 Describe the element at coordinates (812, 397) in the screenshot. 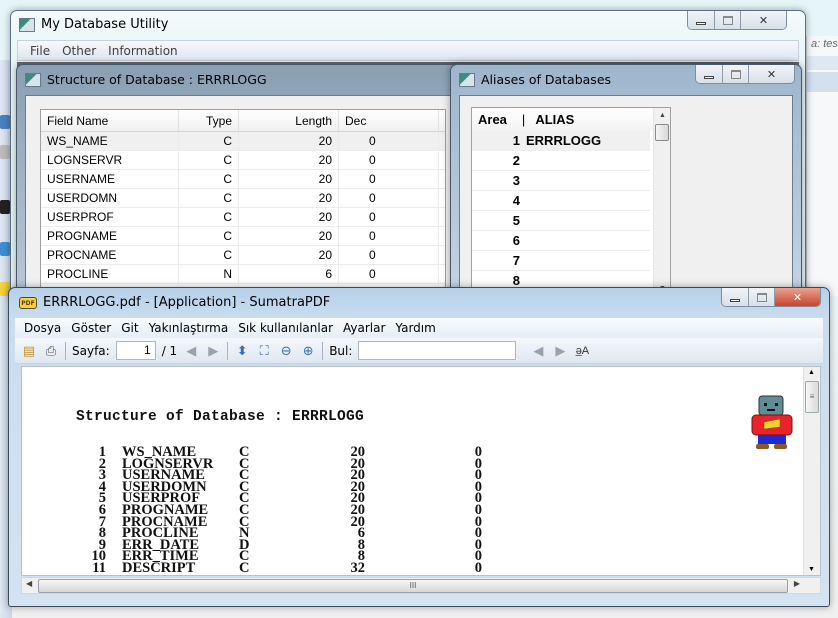

I see `scrollbar-thumb: ≡` at that location.